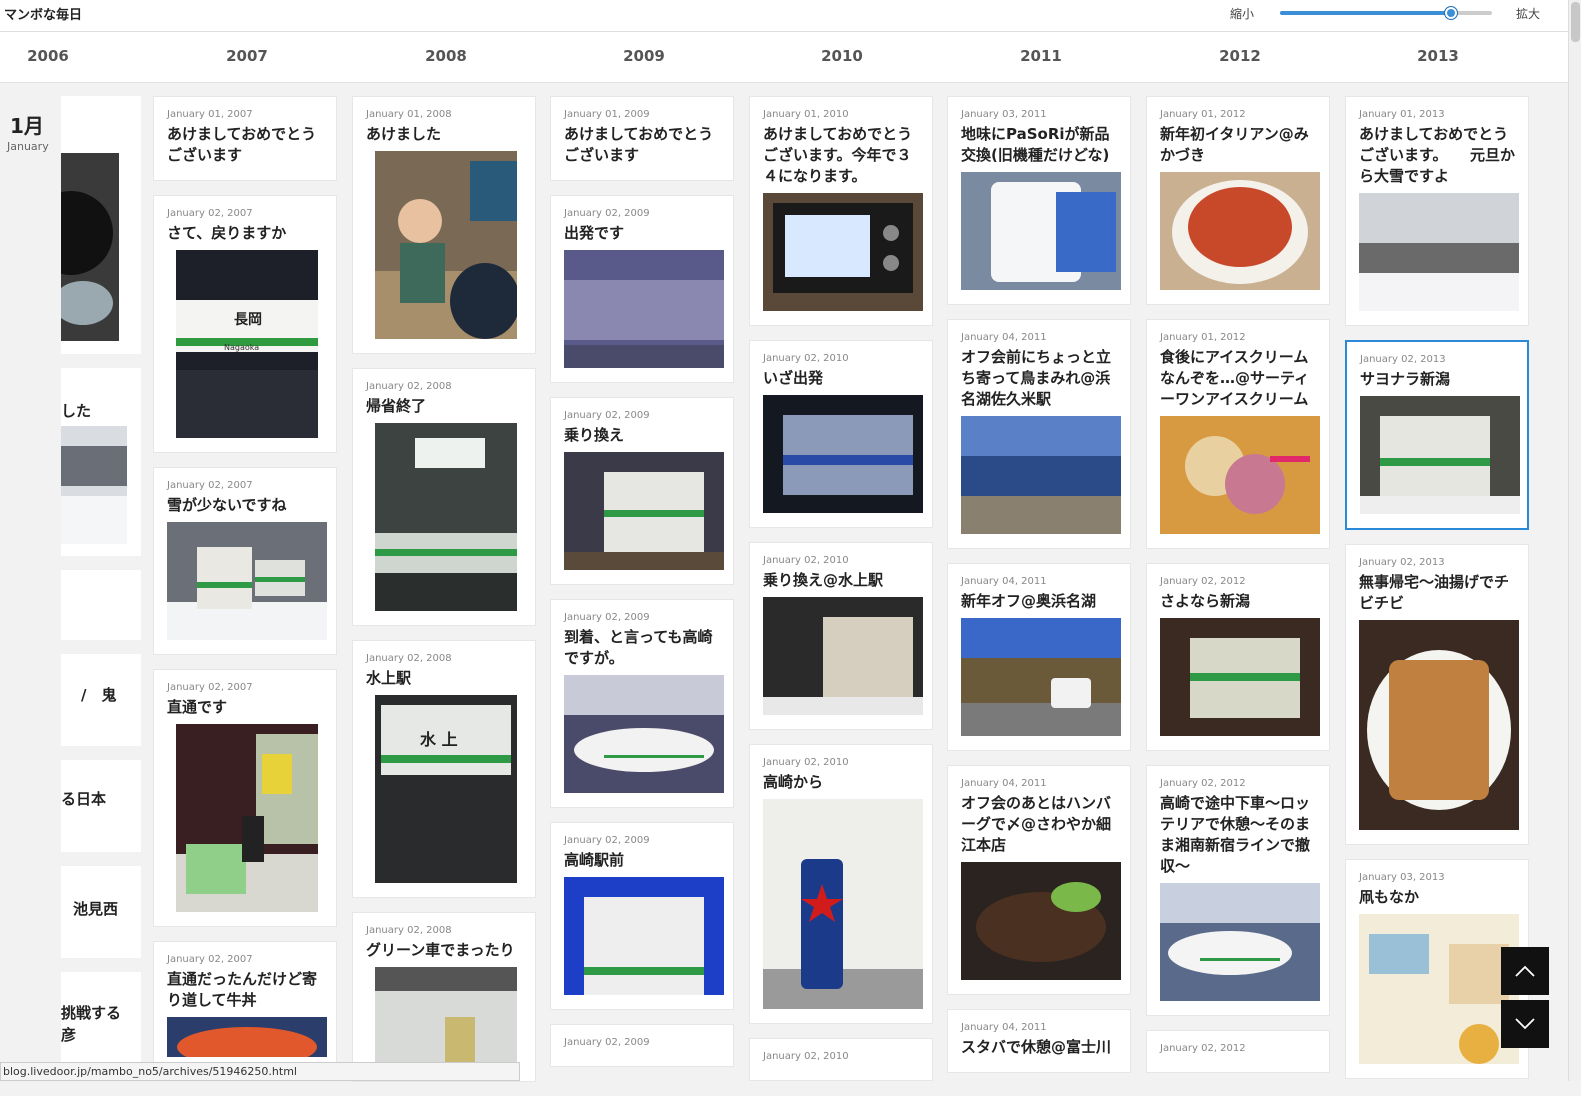 This screenshot has height=1096, width=1581. What do you see at coordinates (446, 56) in the screenshot?
I see `year-2008: 2008` at bounding box center [446, 56].